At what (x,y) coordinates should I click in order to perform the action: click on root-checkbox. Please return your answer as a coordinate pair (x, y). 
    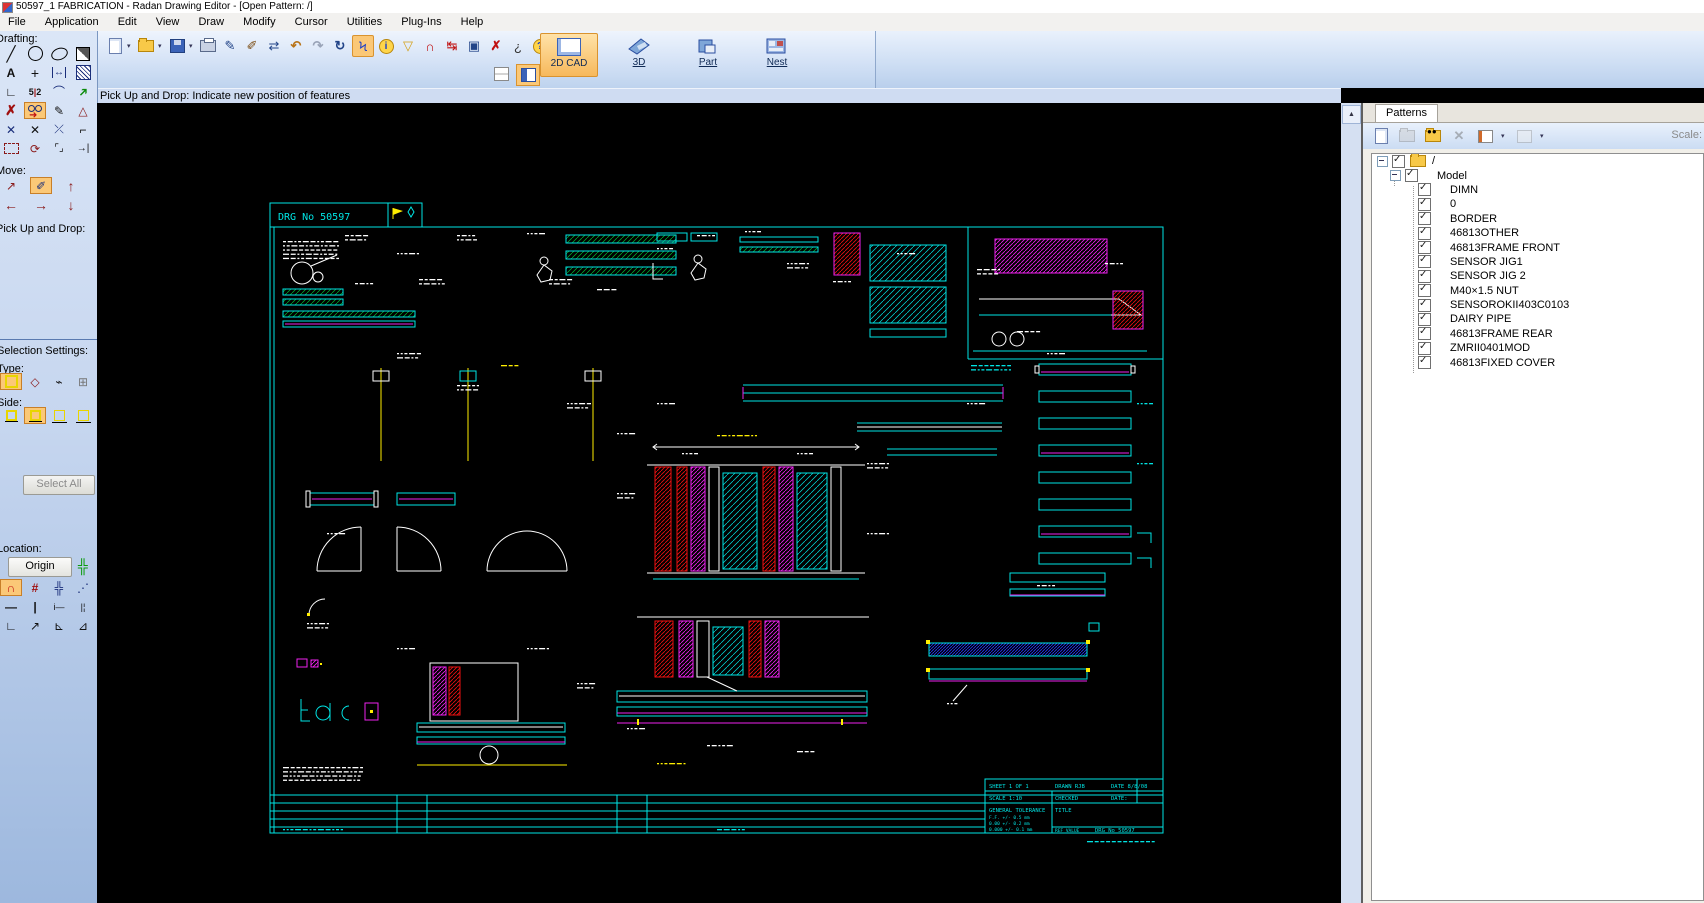
    Looking at the image, I should click on (1398, 161).